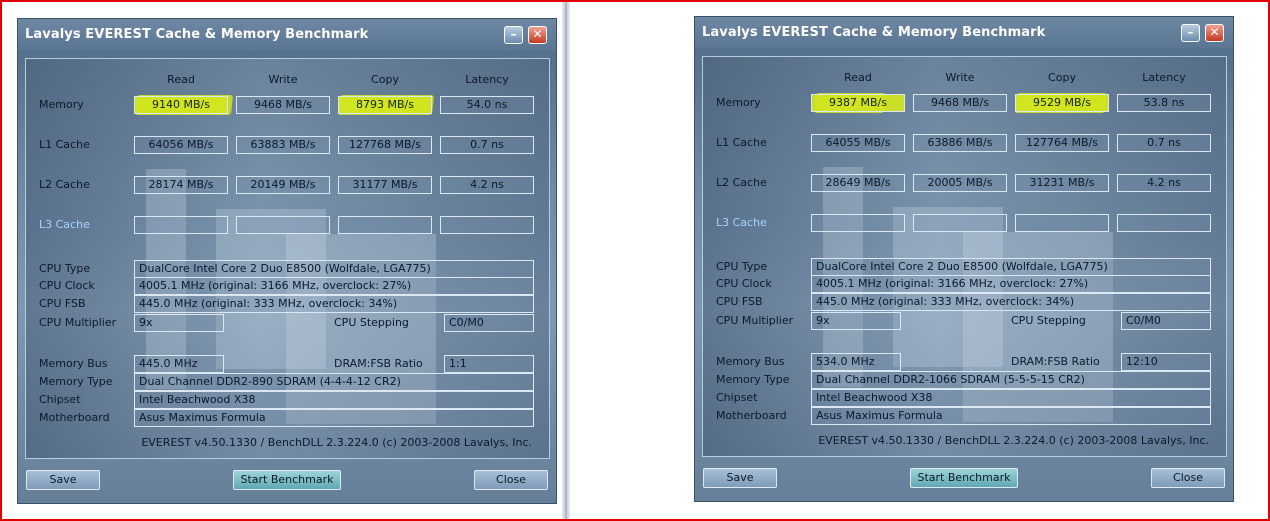  Describe the element at coordinates (1062, 103) in the screenshot. I see `memory-copy-value: 9529 MB/s` at that location.